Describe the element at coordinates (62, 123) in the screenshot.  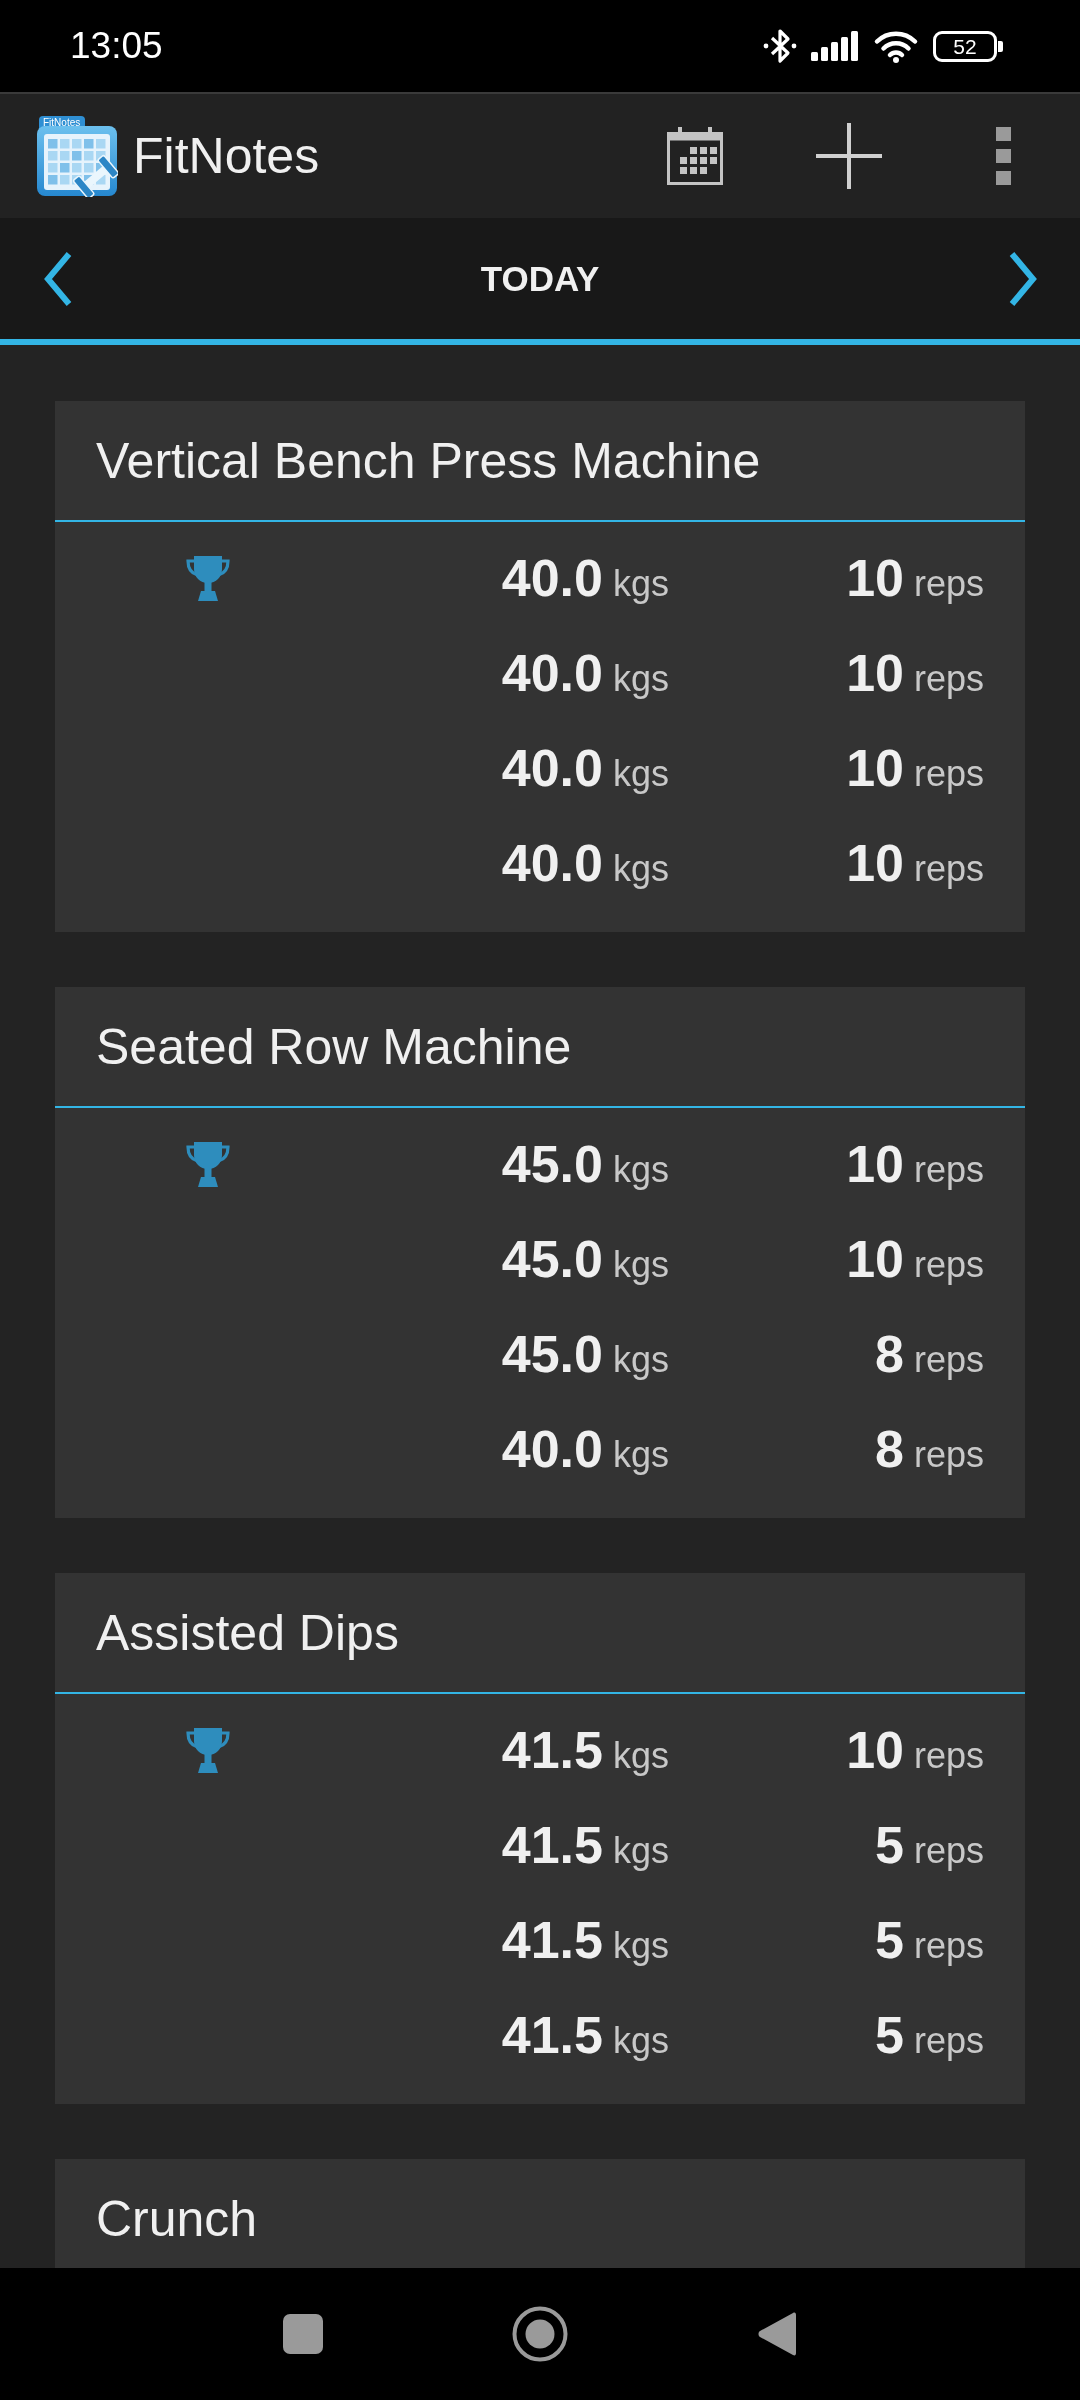
I see `logo-label: FitNotes` at that location.